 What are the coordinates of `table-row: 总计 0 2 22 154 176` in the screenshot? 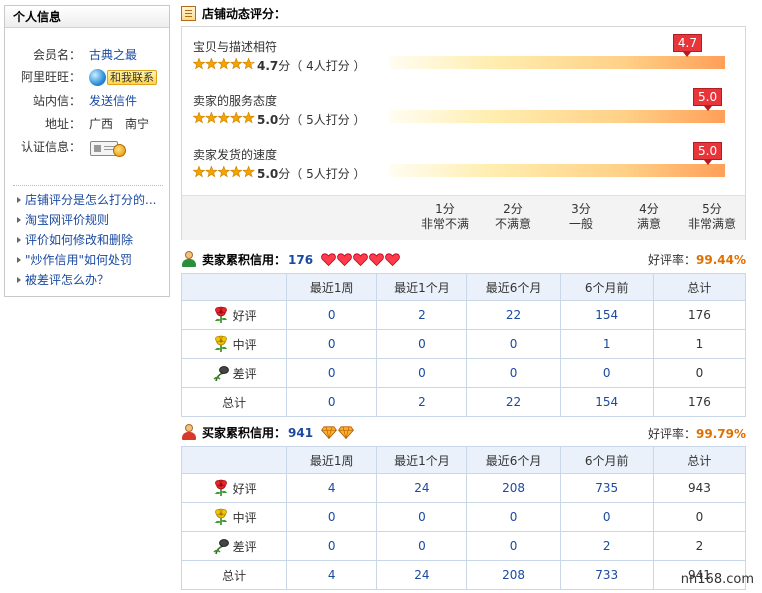 It's located at (463, 402).